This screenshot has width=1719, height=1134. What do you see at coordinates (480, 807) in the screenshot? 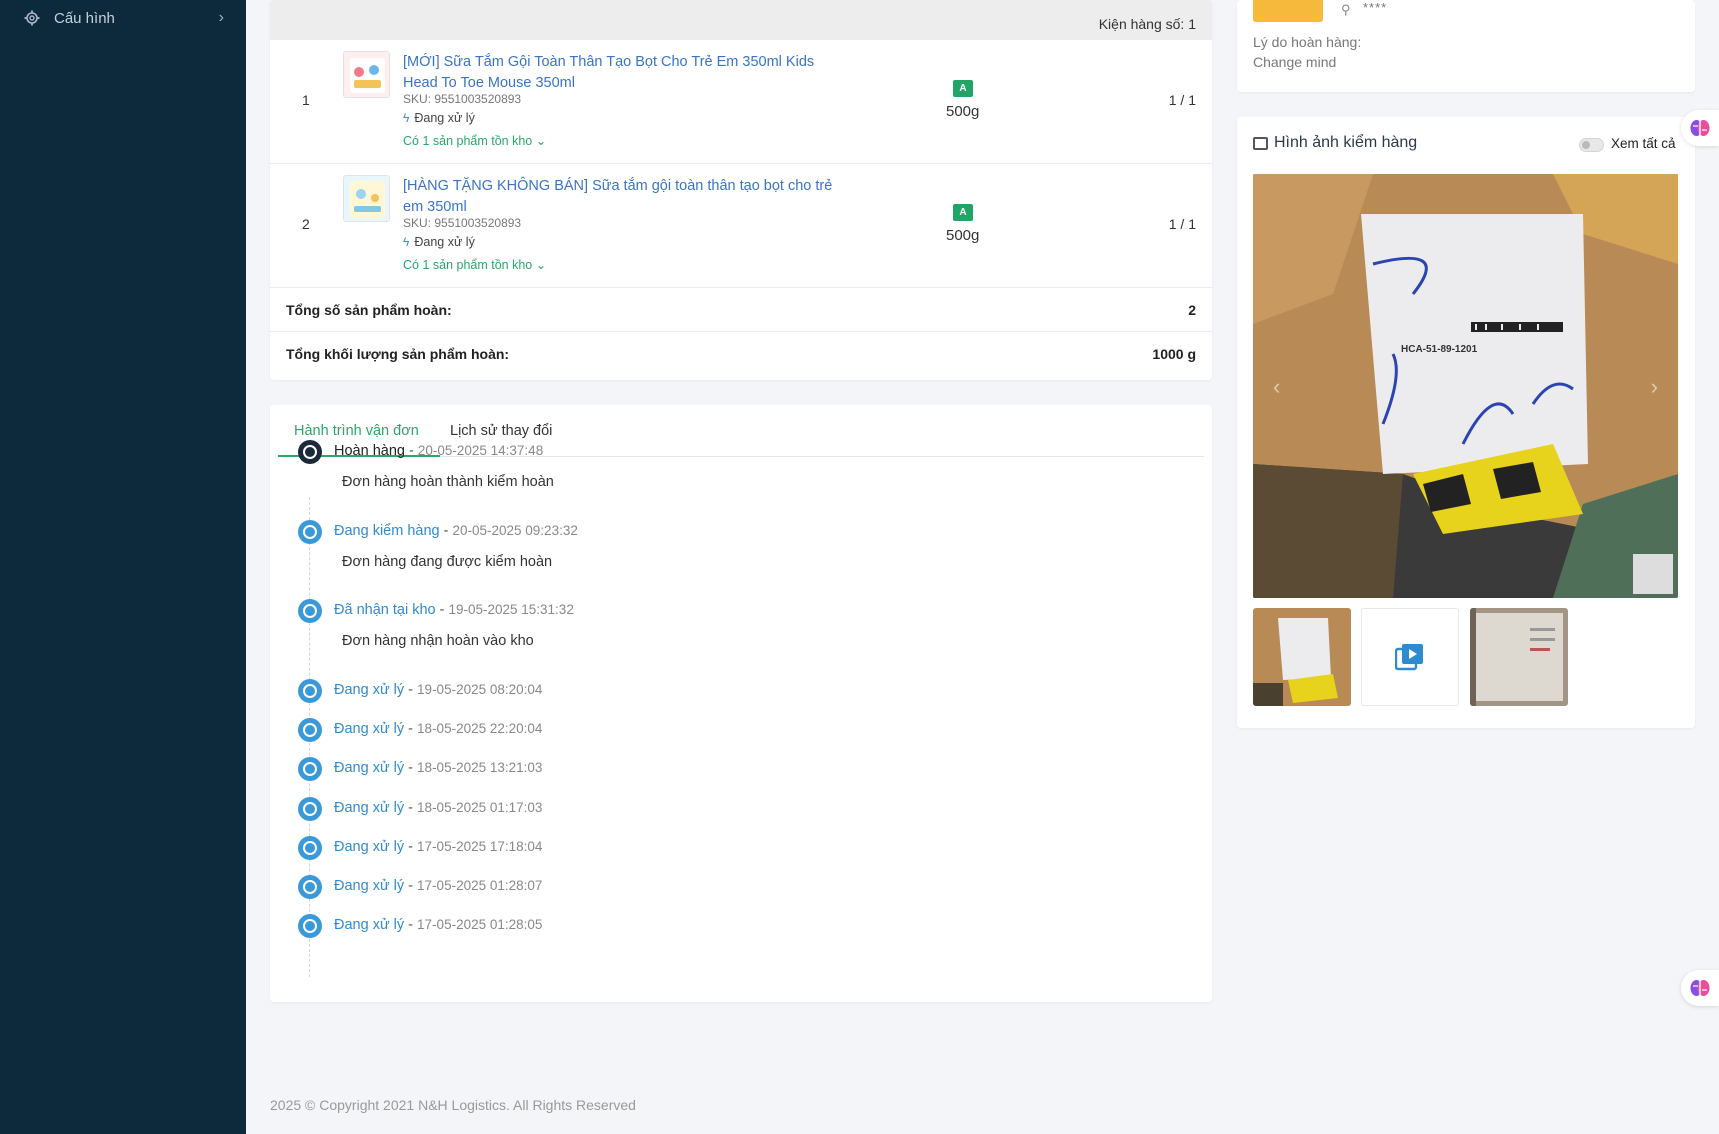
I see `timeline-time: 18-05-2025 01:17:03` at bounding box center [480, 807].